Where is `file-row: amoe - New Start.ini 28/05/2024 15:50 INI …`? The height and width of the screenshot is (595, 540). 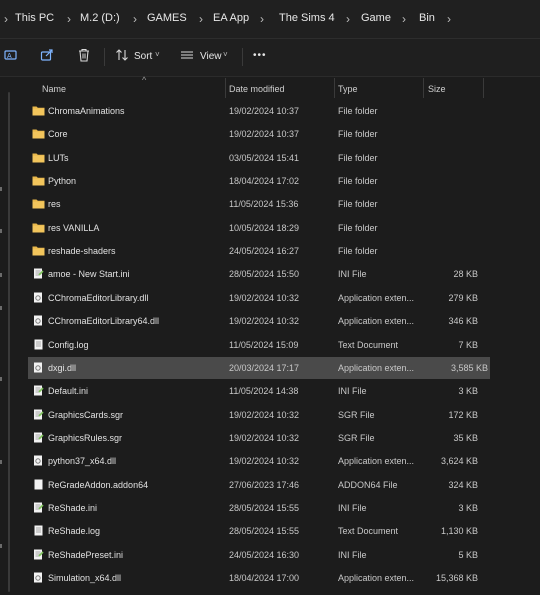 file-row: amoe - New Start.ini 28/05/2024 15:50 INI … is located at coordinates (279, 274).